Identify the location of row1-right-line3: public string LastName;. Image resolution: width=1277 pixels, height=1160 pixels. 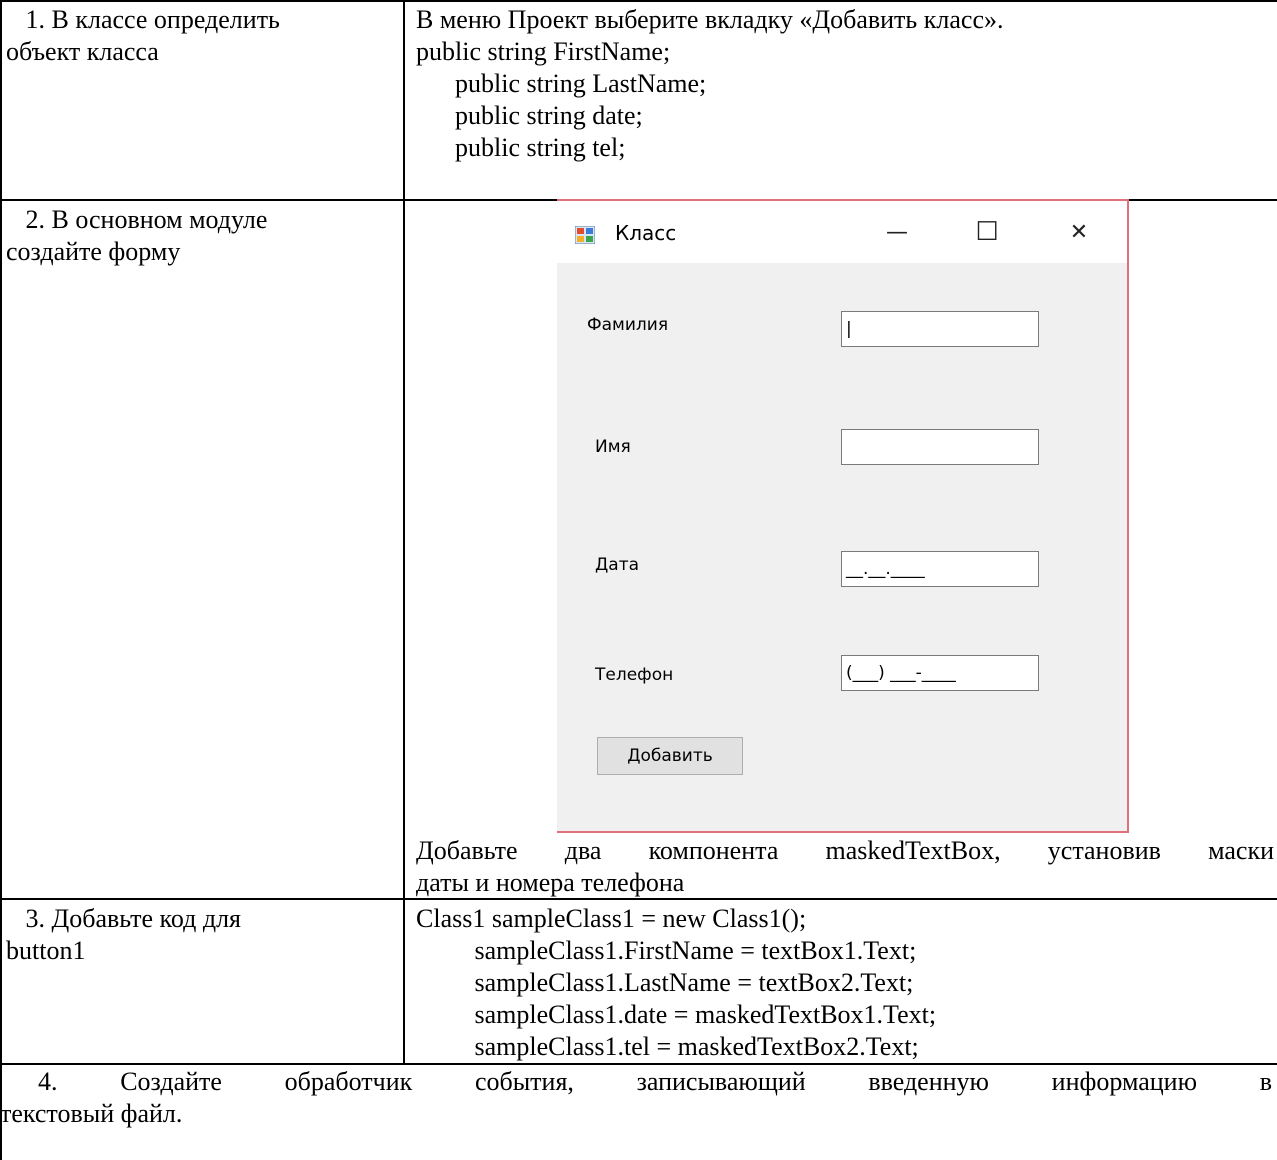
(561, 83).